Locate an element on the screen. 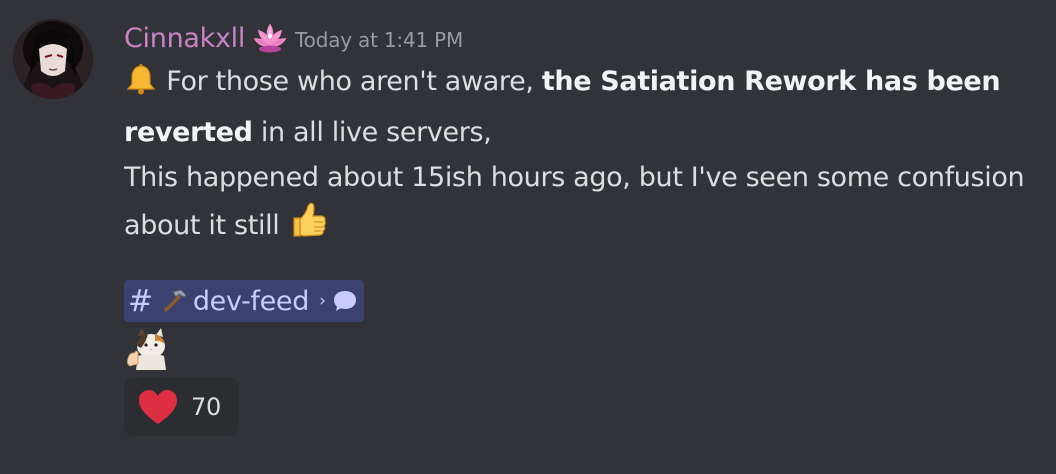  hammer-icon is located at coordinates (174, 301).